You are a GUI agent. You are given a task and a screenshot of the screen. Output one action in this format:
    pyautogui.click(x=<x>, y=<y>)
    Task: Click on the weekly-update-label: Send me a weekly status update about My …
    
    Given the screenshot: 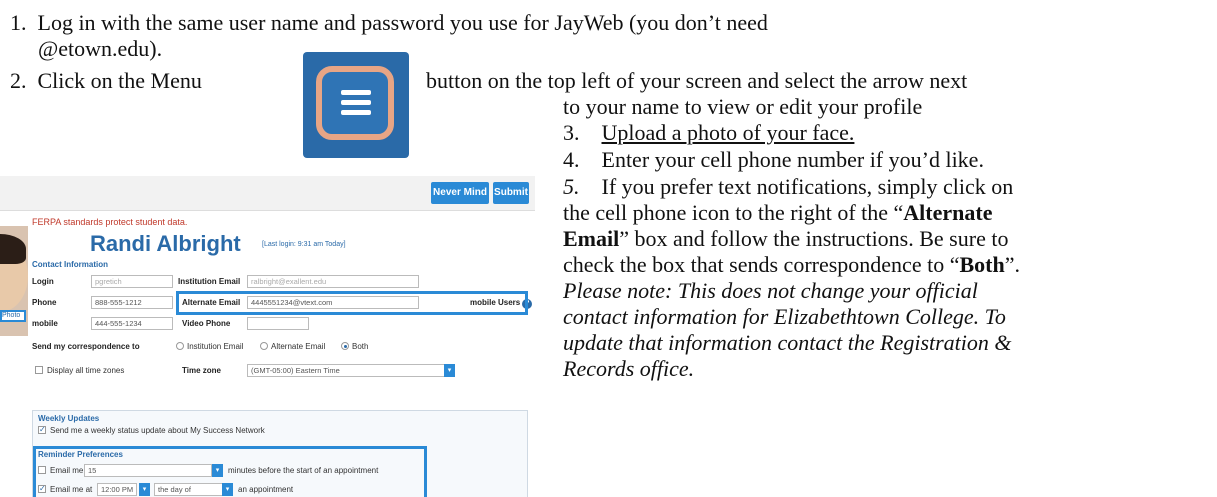 What is the action you would take?
    pyautogui.click(x=157, y=430)
    